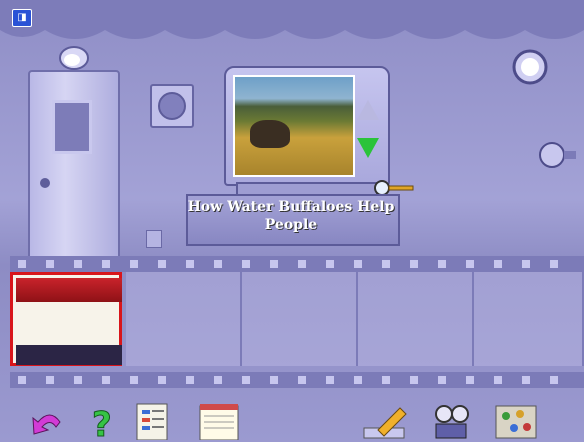 The height and width of the screenshot is (442, 584). What do you see at coordinates (154, 239) in the screenshot?
I see `wall-outlet` at bounding box center [154, 239].